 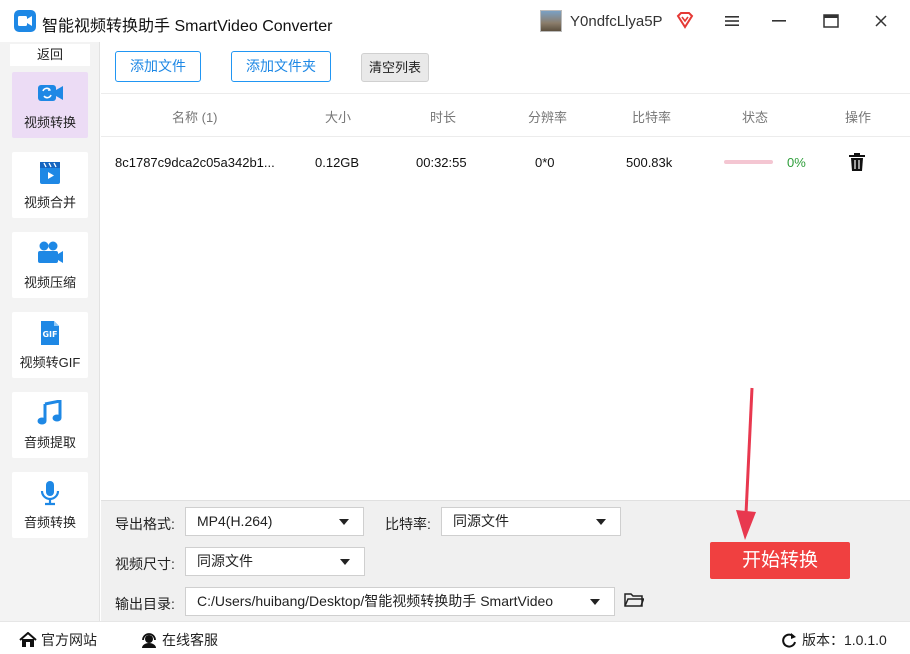 I want to click on sidebar-item-label: 音频提取, so click(x=49, y=442).